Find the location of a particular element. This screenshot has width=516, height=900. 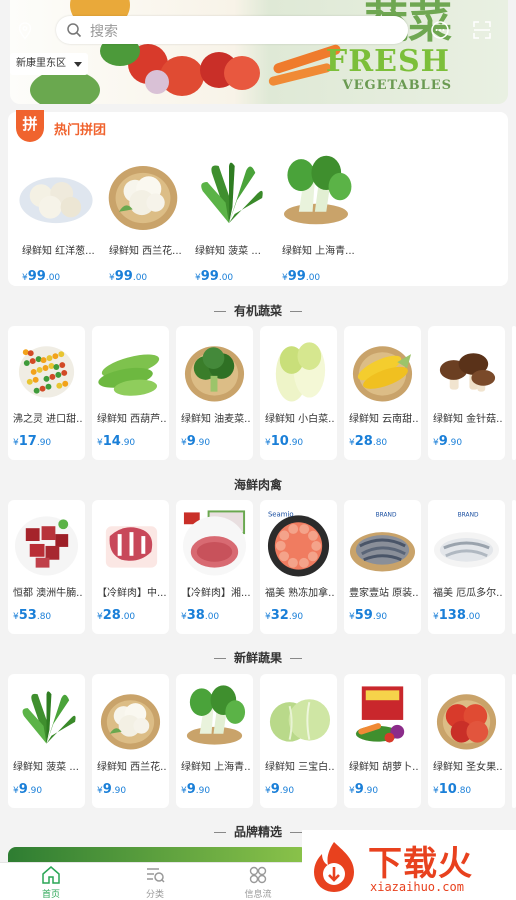

product-card: 【冷鲜肉】湘... ¥38.00 is located at coordinates (214, 567).